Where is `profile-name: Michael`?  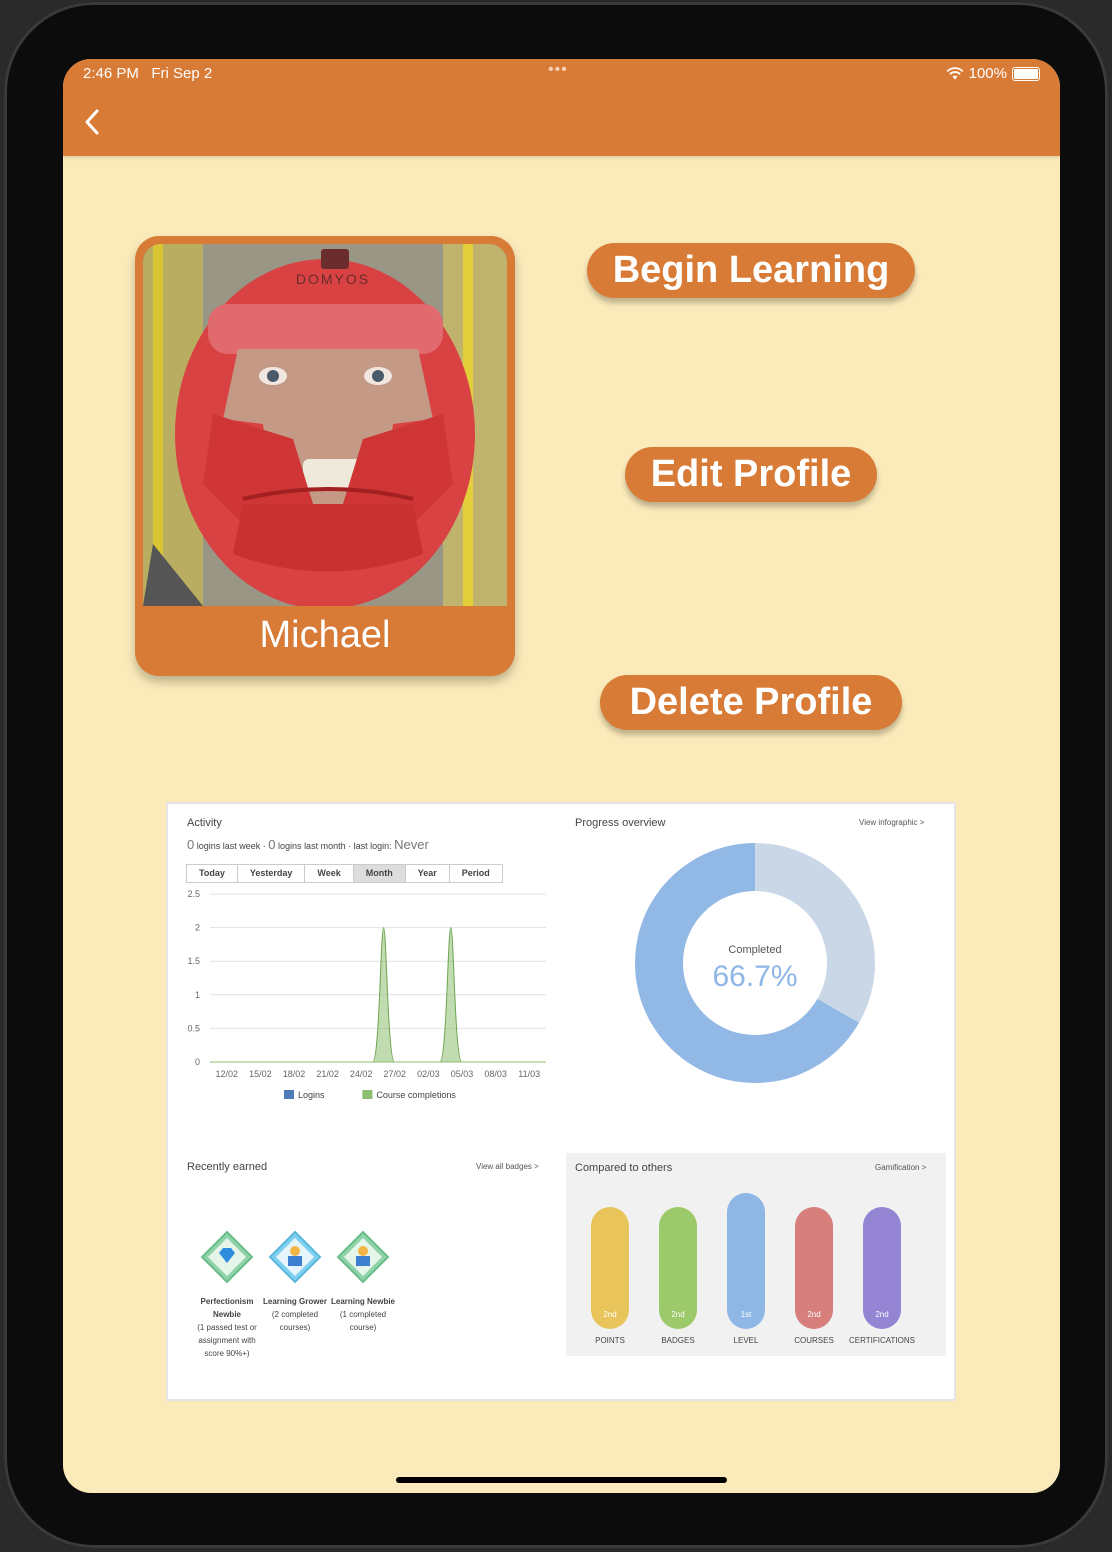 profile-name: Michael is located at coordinates (325, 635).